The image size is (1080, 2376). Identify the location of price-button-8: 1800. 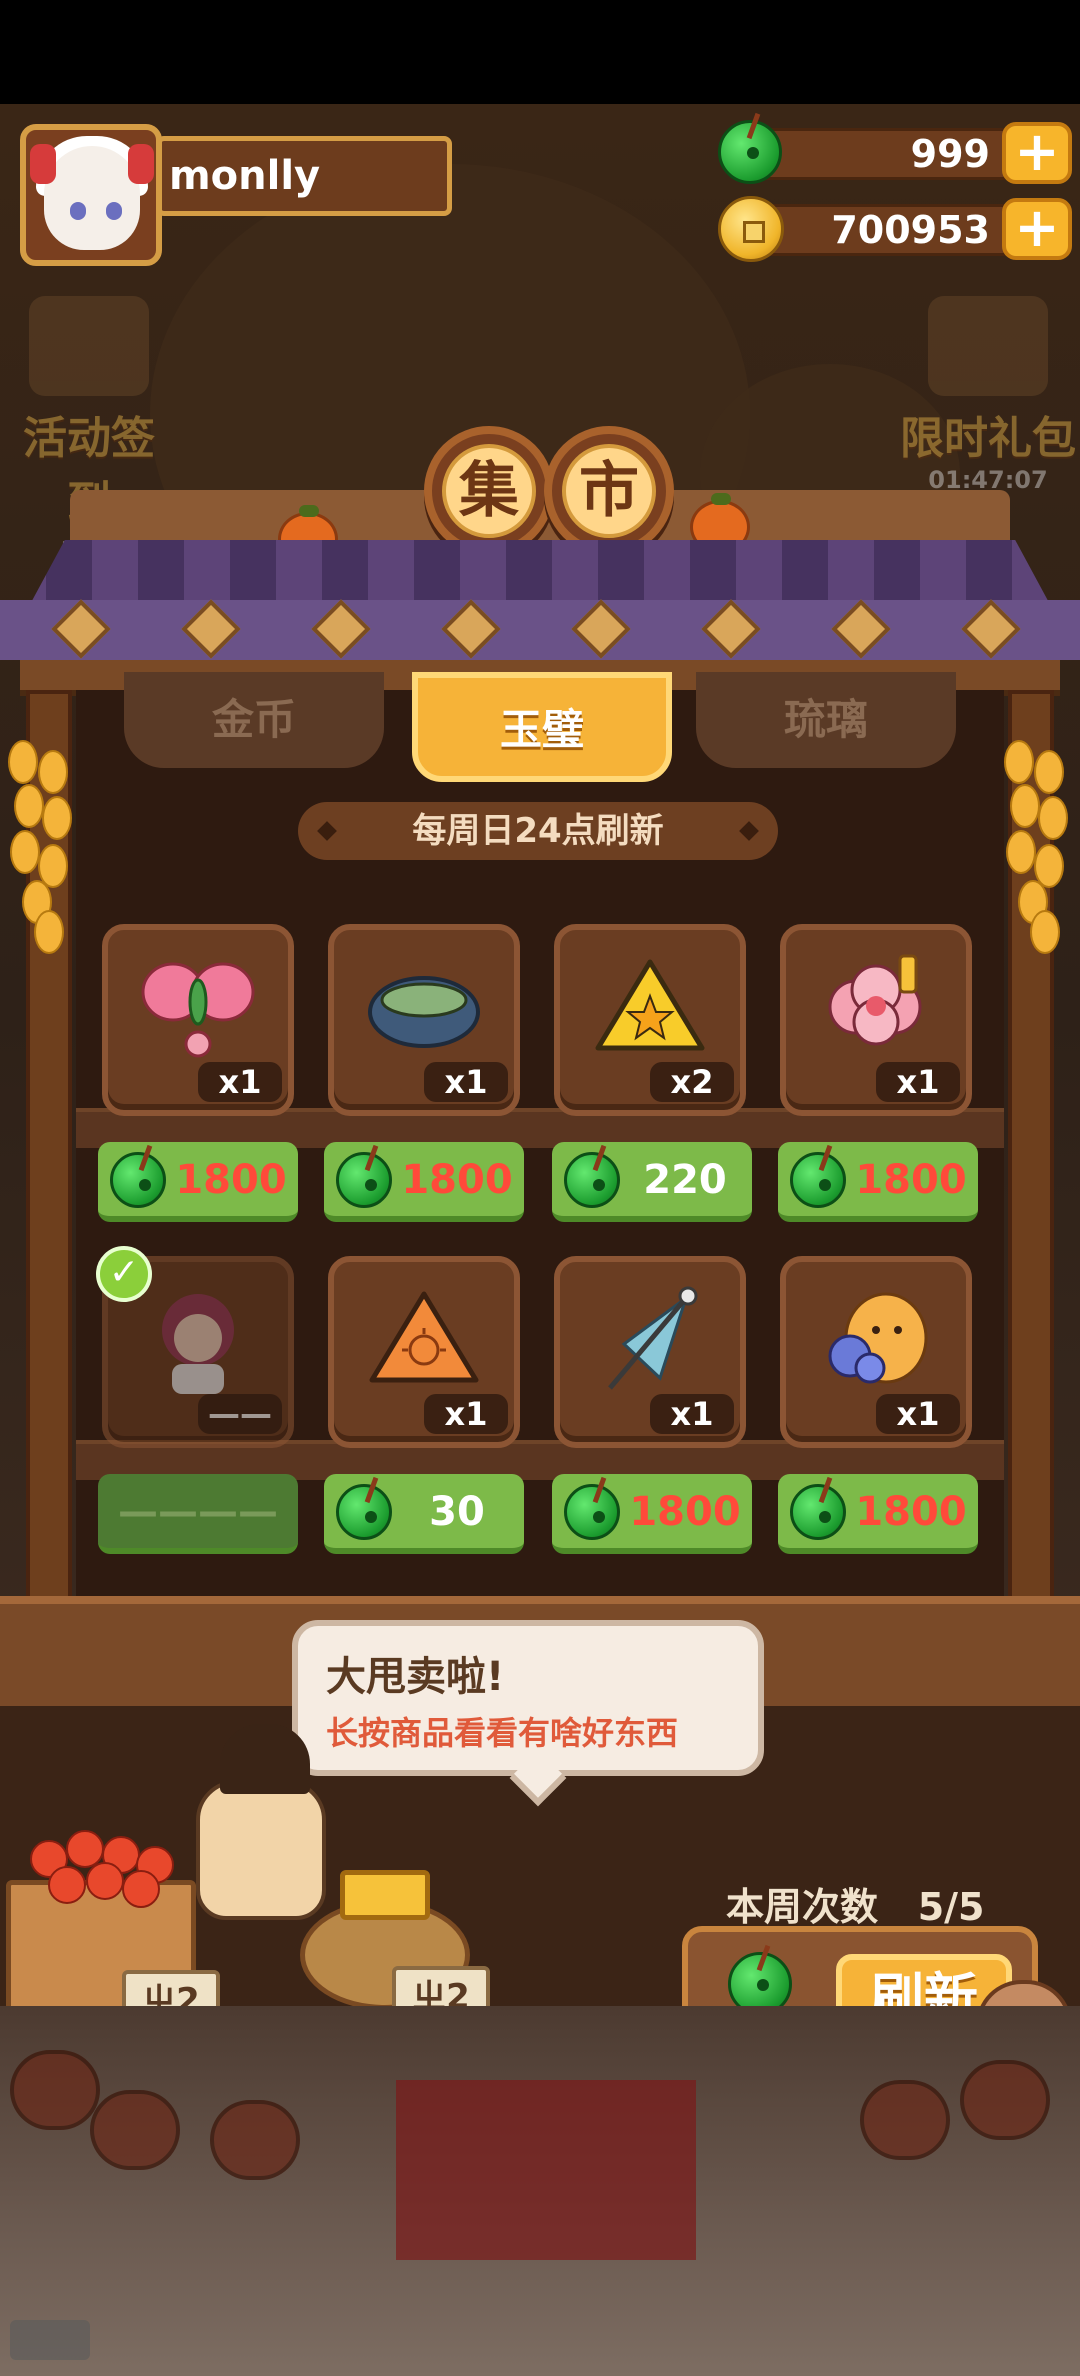
(878, 1514).